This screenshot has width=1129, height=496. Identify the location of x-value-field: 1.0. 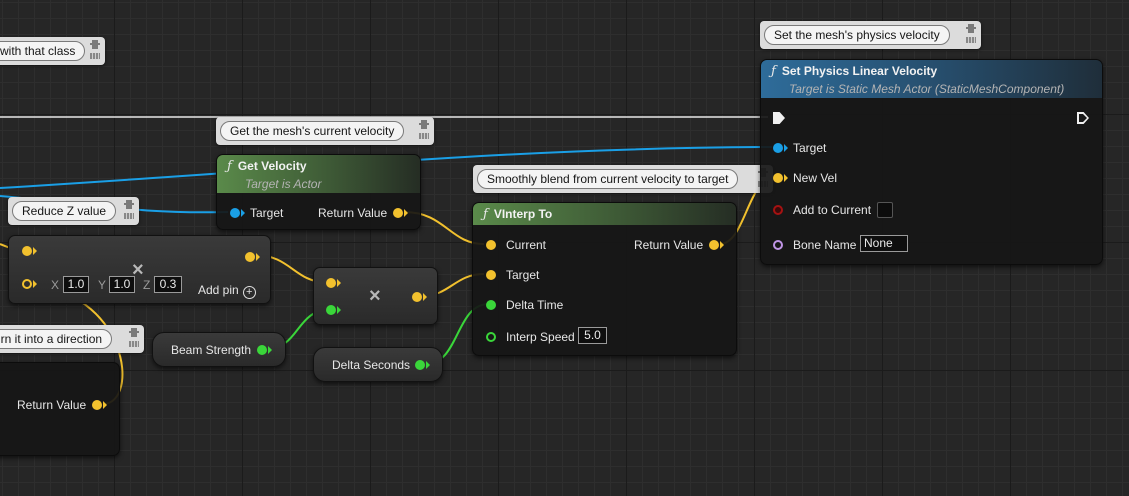
(76, 284).